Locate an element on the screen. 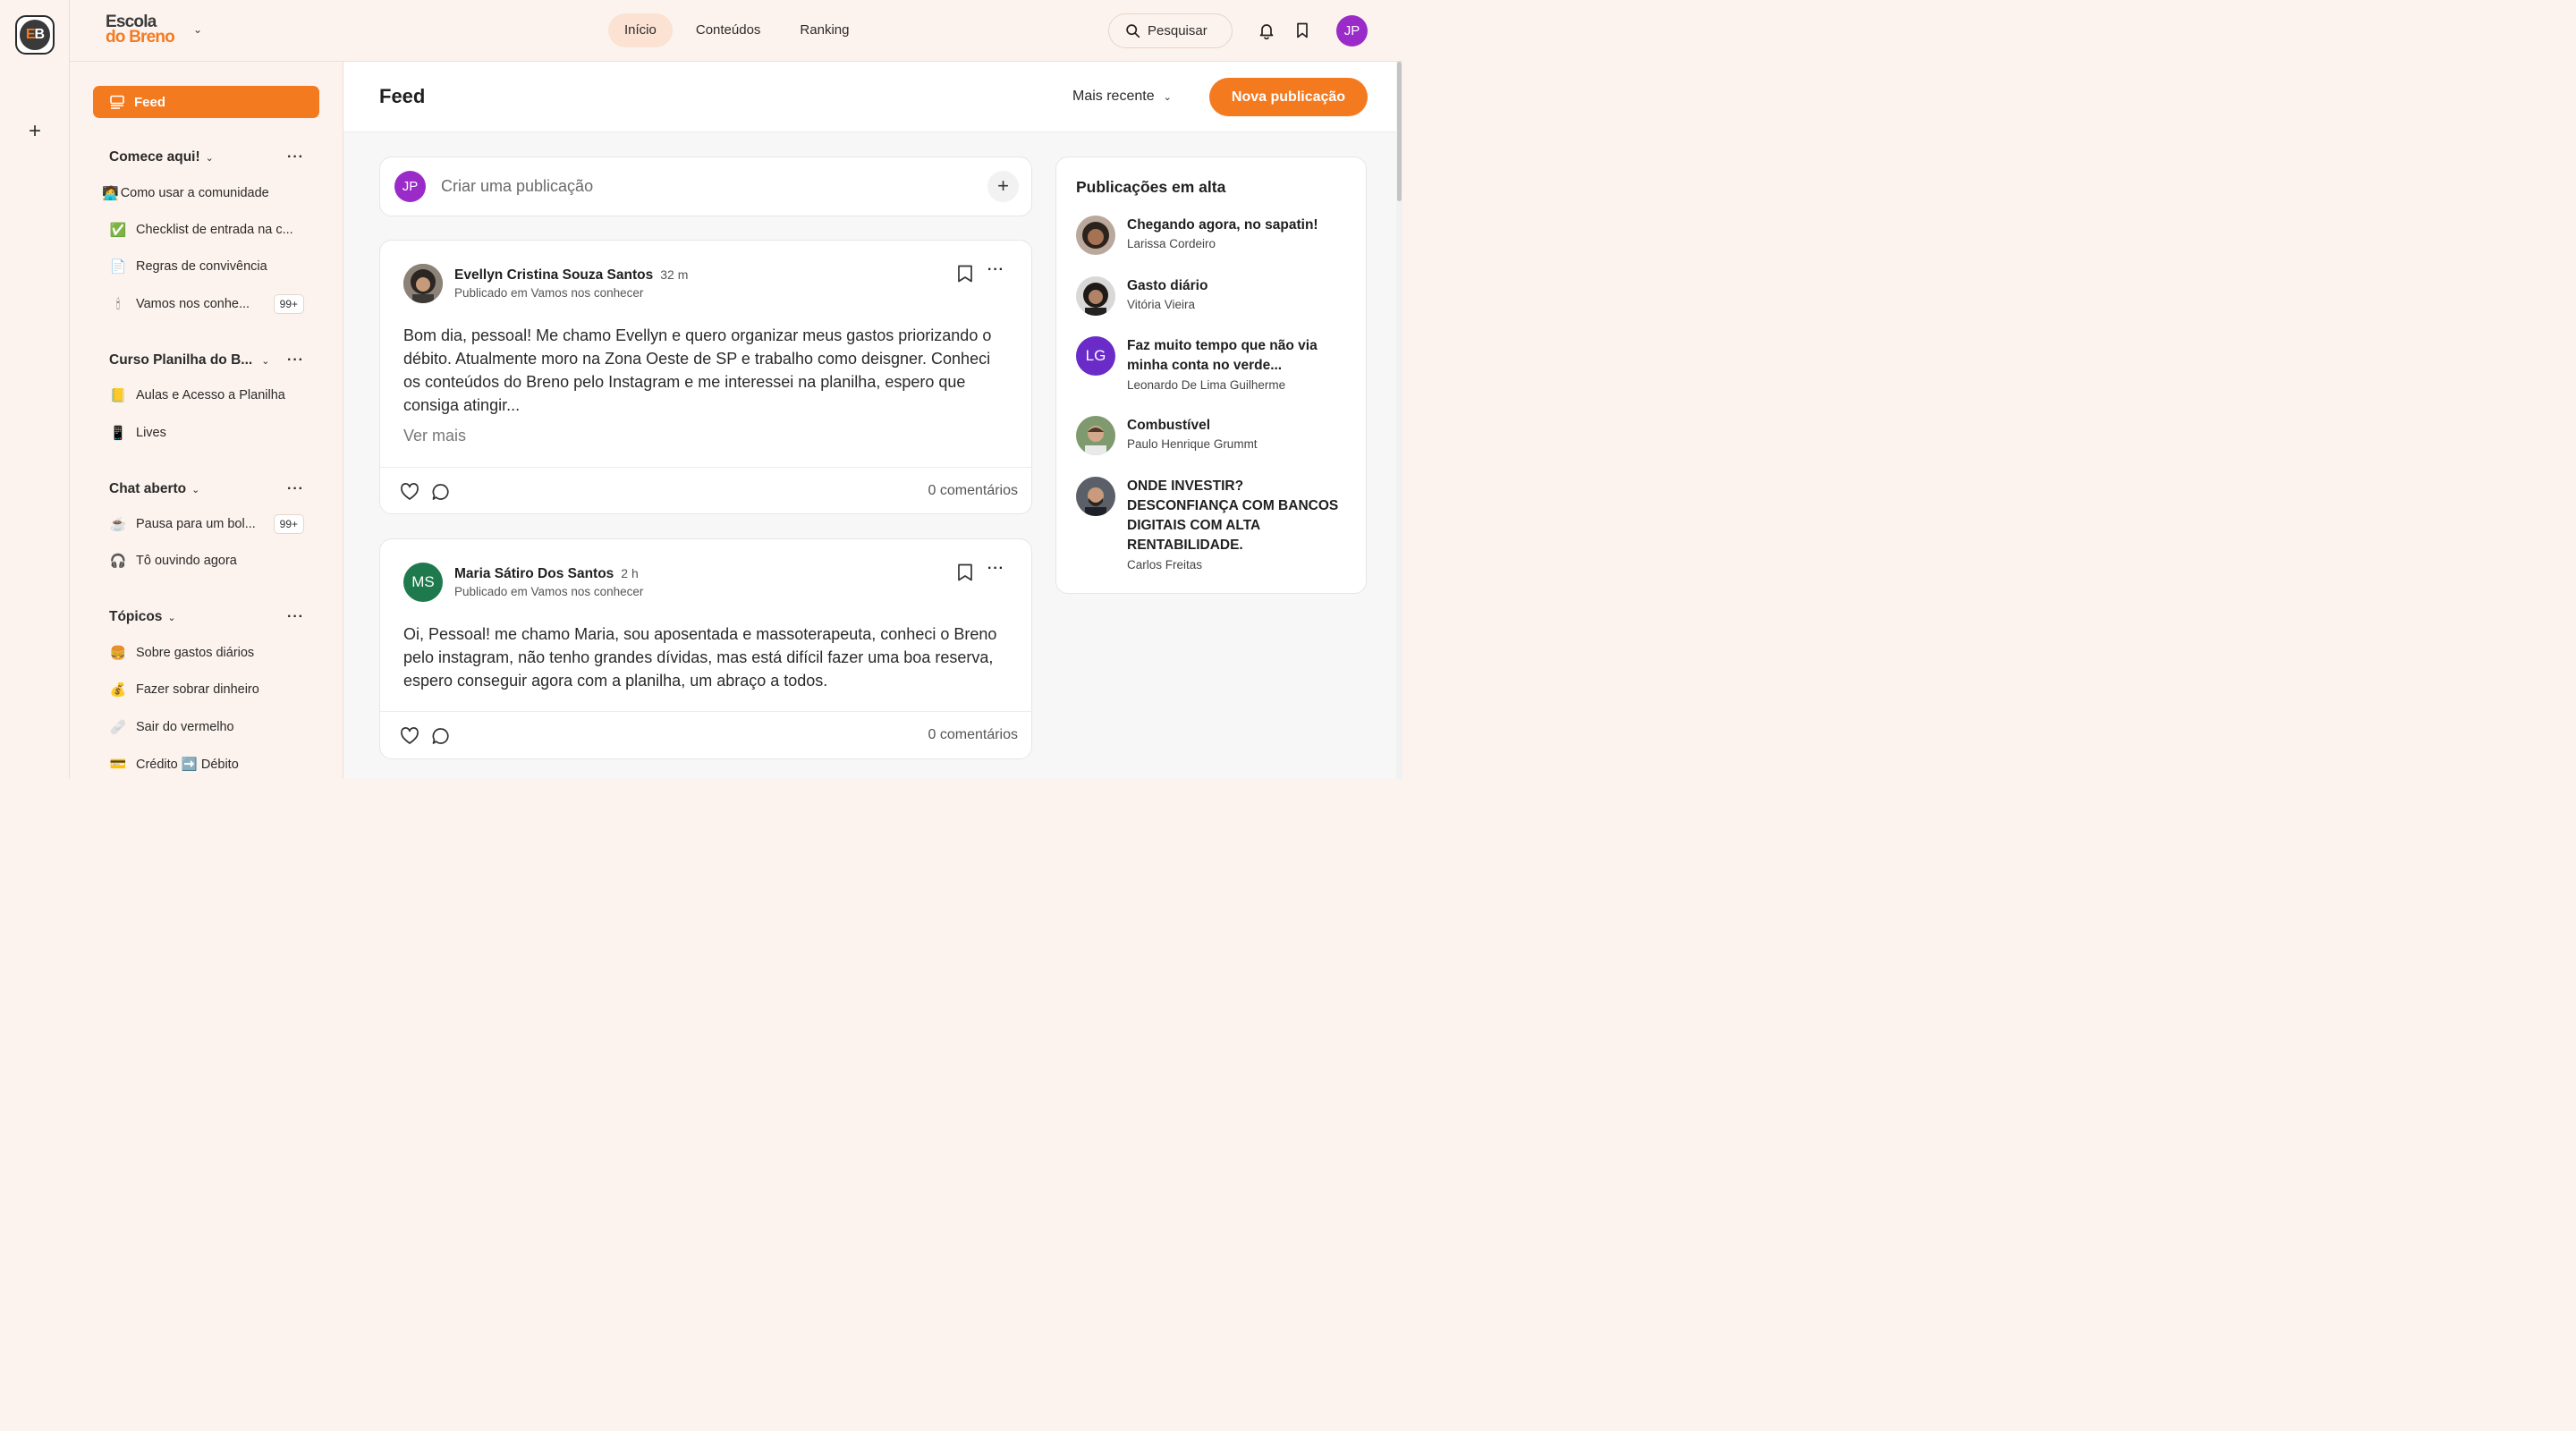 This screenshot has width=2576, height=1431. credit-card-icon: 💳 is located at coordinates (118, 765).